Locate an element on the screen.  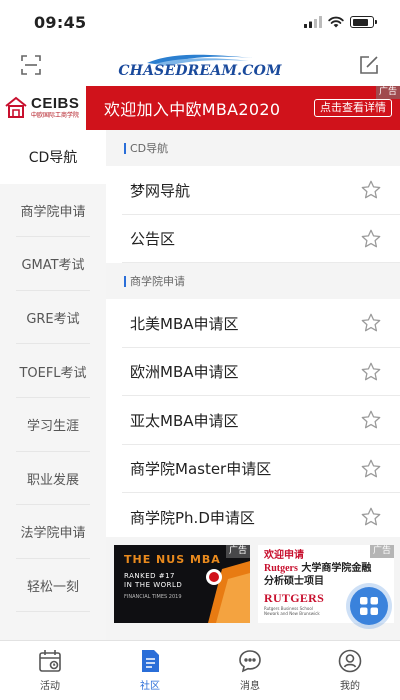
tab-profile: 我的 is located at coordinates (350, 670).